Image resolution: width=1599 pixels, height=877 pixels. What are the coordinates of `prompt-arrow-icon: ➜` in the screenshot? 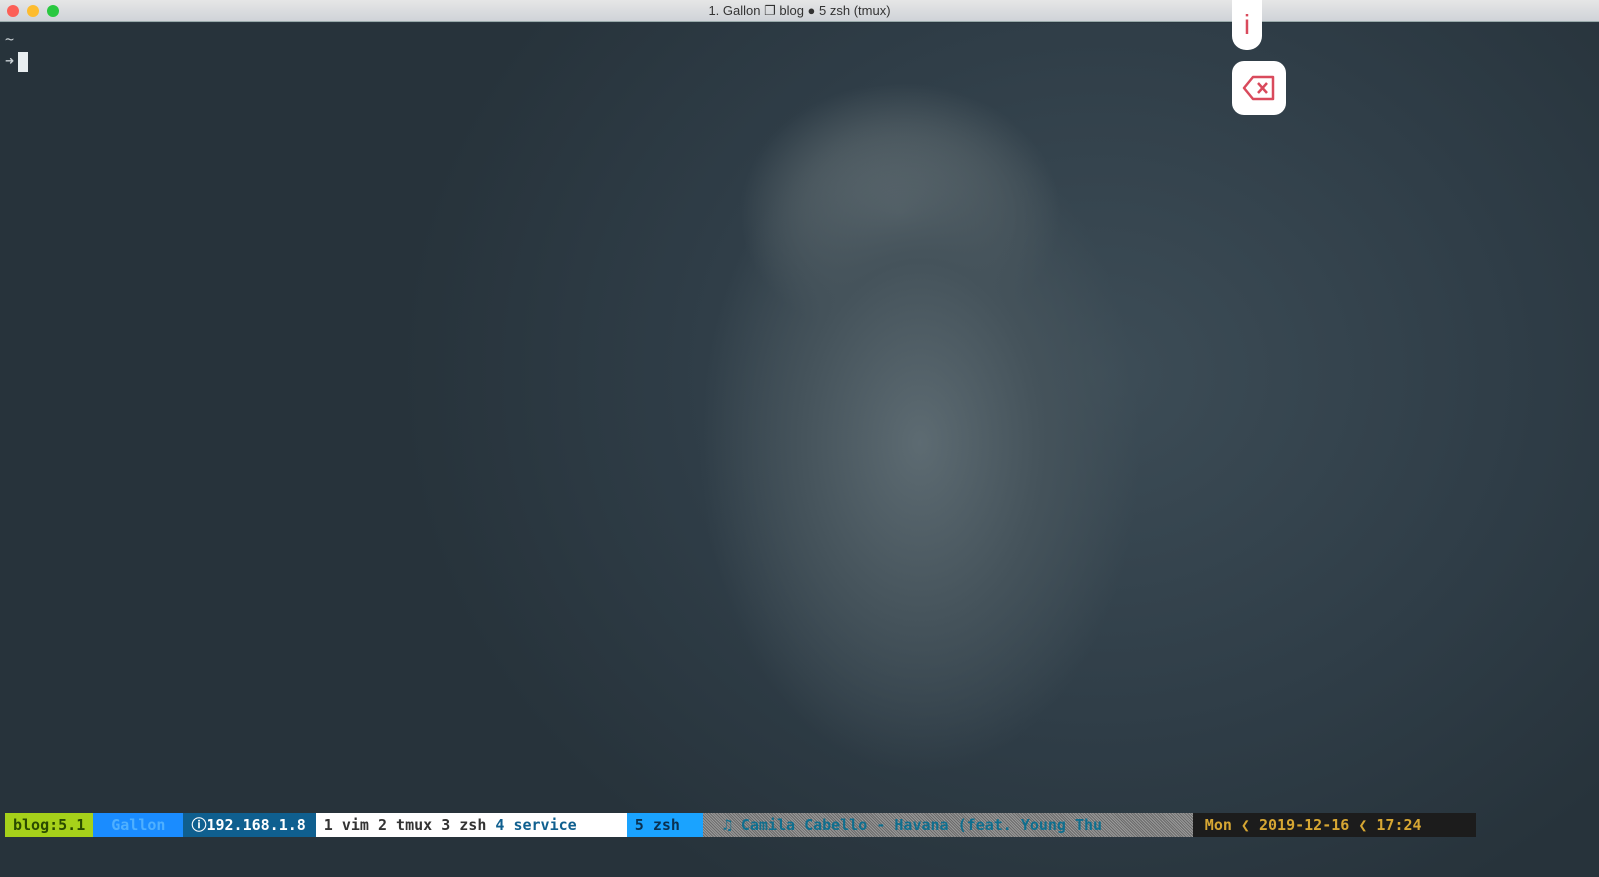 It's located at (10, 61).